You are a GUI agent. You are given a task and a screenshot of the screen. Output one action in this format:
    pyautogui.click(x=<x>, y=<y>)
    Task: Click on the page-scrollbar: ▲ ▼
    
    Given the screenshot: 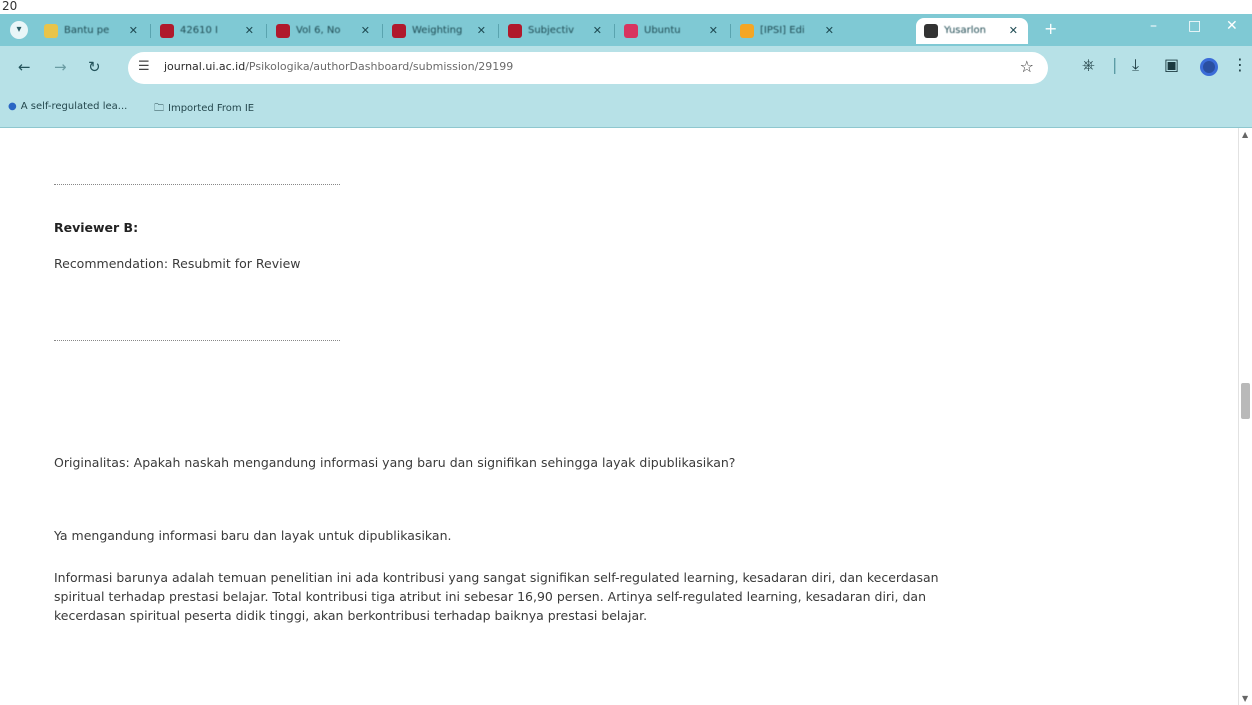 What is the action you would take?
    pyautogui.click(x=1245, y=416)
    